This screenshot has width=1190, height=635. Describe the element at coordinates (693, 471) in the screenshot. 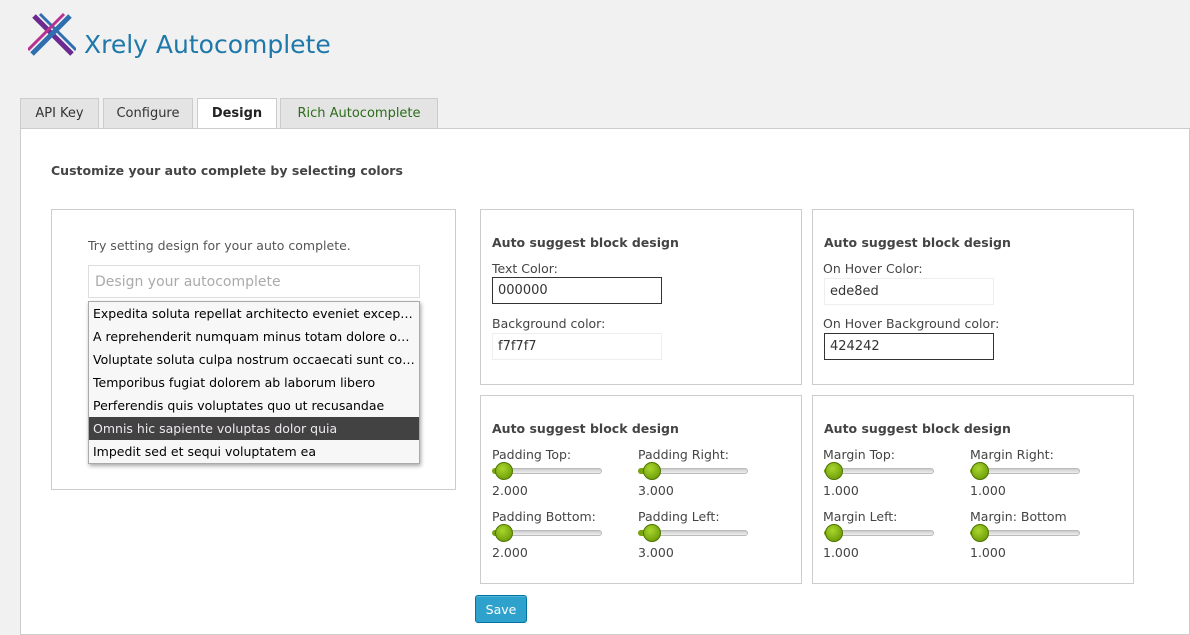

I see `padding-right-slider` at that location.